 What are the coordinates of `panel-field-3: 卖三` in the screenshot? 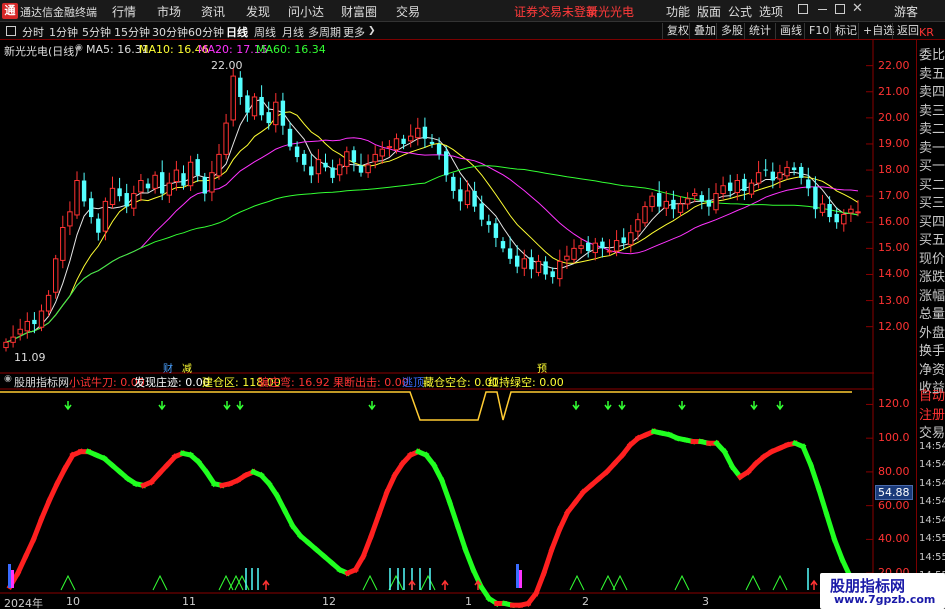 It's located at (932, 109).